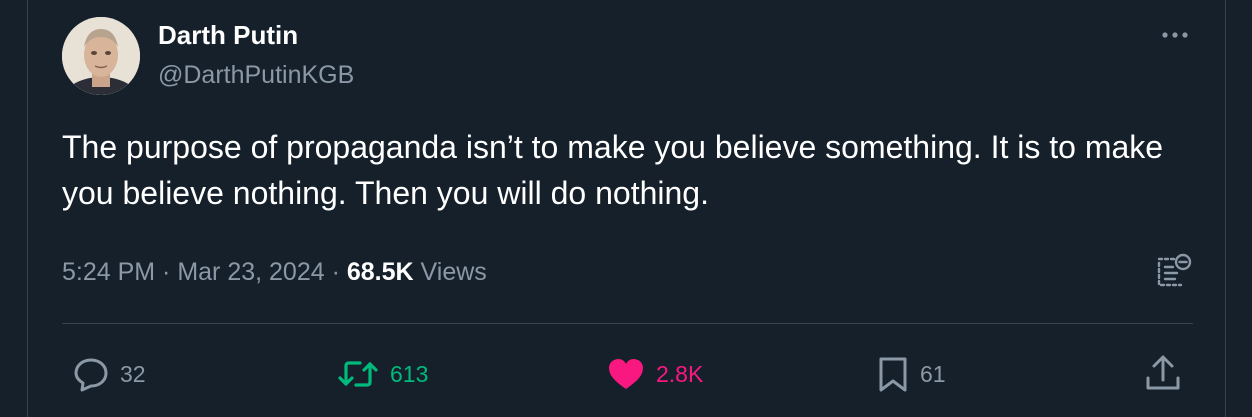 This screenshot has height=417, width=1252. Describe the element at coordinates (1225, 208) in the screenshot. I see `column-border-right` at that location.